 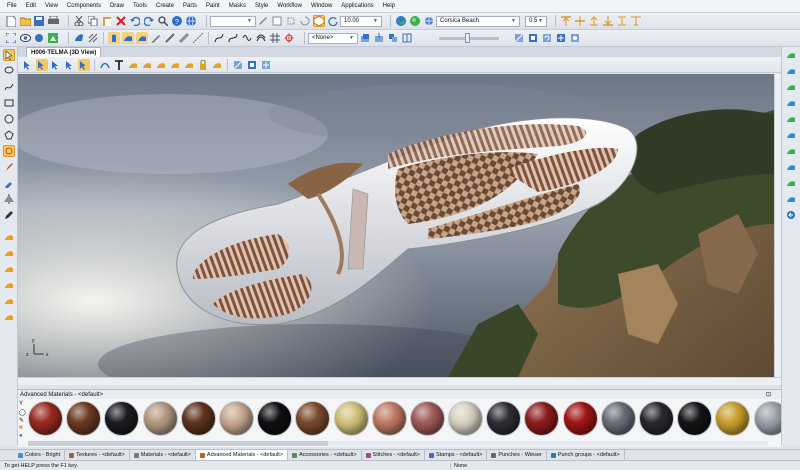 What do you see at coordinates (791, 71) in the screenshot?
I see `right-tool-2-icon` at bounding box center [791, 71].